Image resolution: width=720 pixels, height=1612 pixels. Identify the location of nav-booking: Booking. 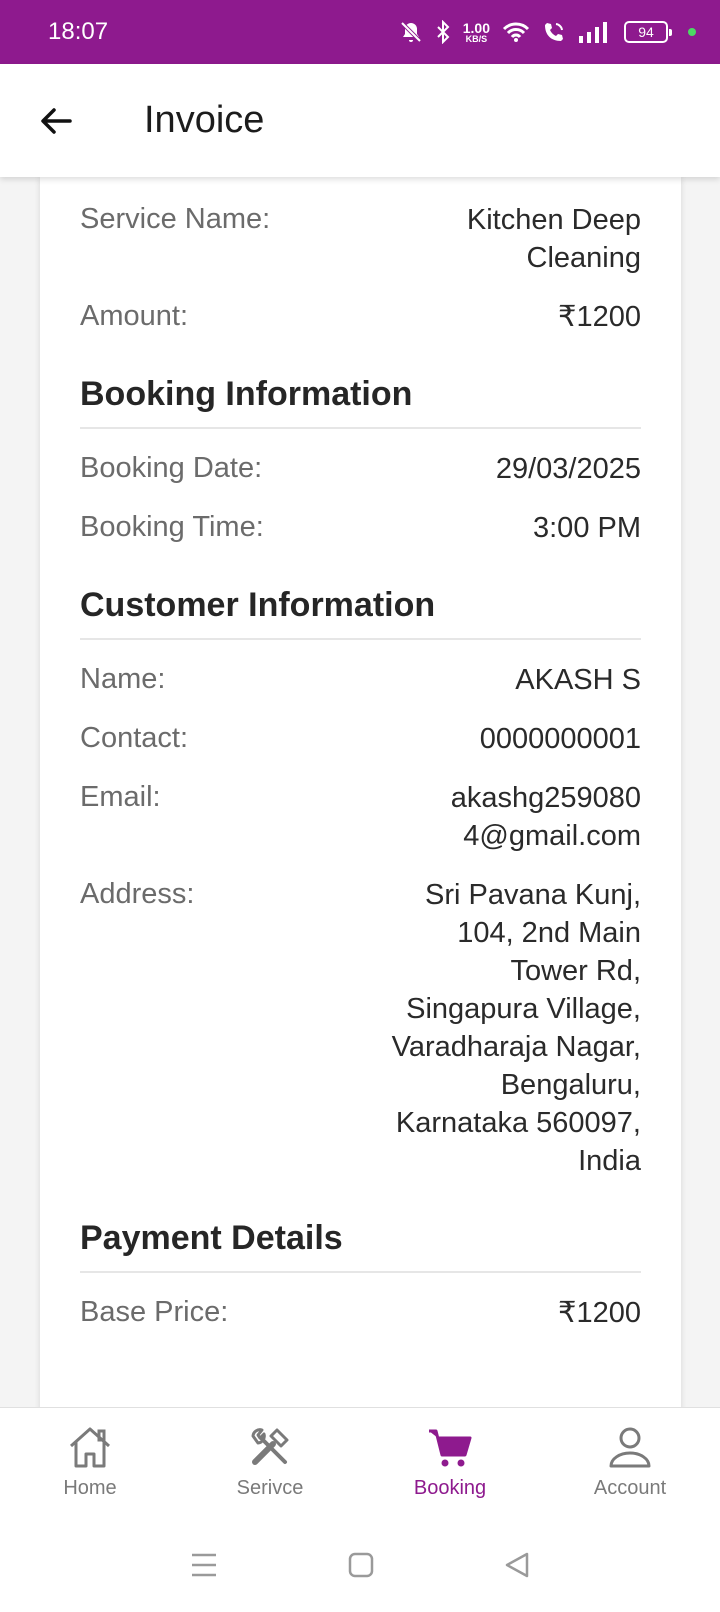
(450, 1462).